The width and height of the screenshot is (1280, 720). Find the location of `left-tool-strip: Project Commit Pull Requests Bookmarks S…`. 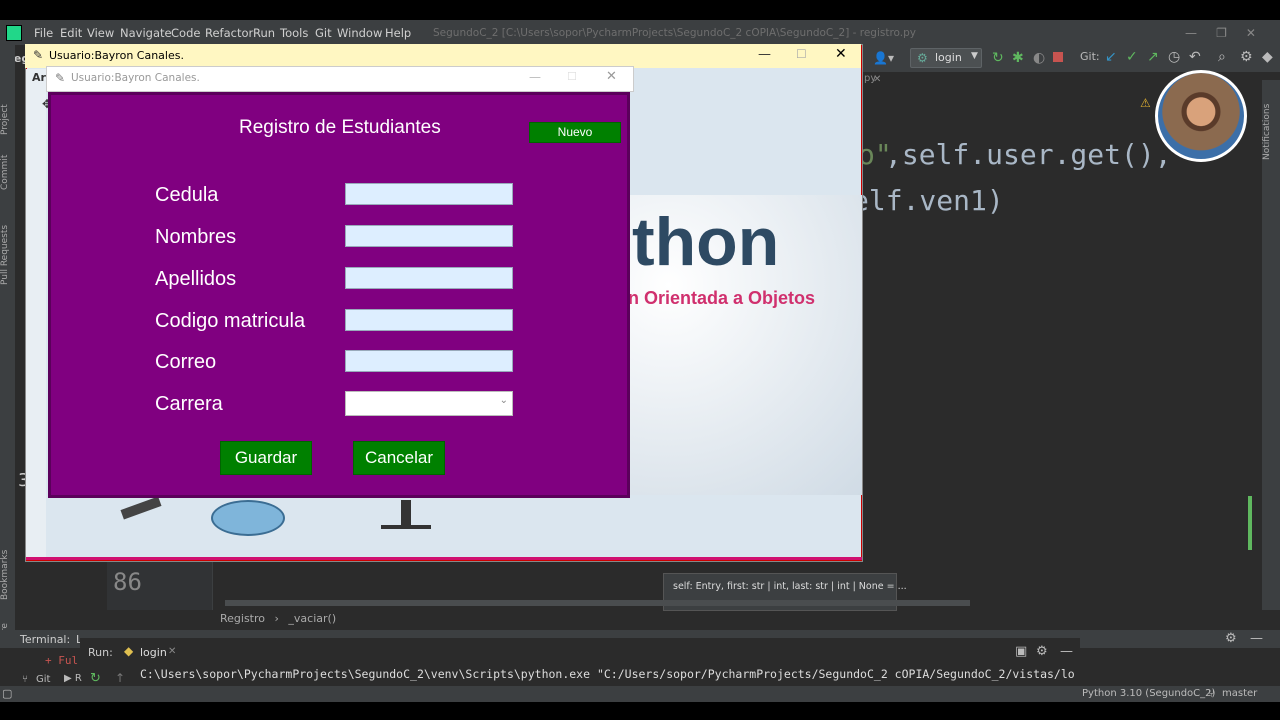

left-tool-strip: Project Commit Pull Requests Bookmarks S… is located at coordinates (7, 372).